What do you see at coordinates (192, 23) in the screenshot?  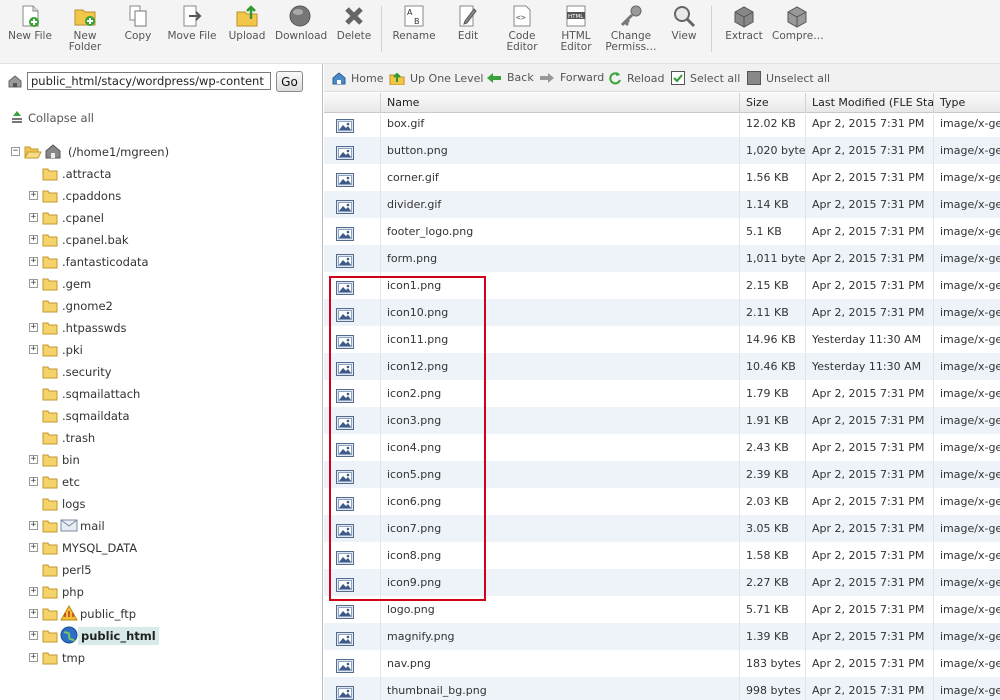 I see `move-file-button: Move File` at bounding box center [192, 23].